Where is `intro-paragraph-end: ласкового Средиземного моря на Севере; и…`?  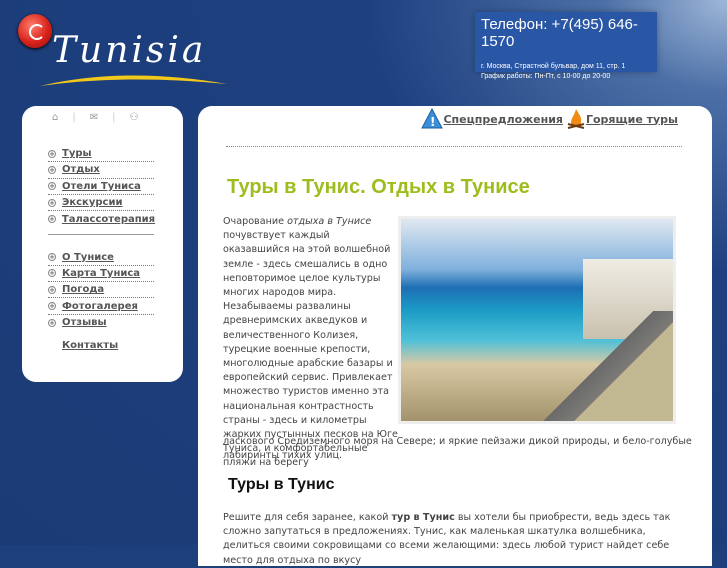 intro-paragraph-end: ласкового Средиземного моря на Севере; и… is located at coordinates (457, 449).